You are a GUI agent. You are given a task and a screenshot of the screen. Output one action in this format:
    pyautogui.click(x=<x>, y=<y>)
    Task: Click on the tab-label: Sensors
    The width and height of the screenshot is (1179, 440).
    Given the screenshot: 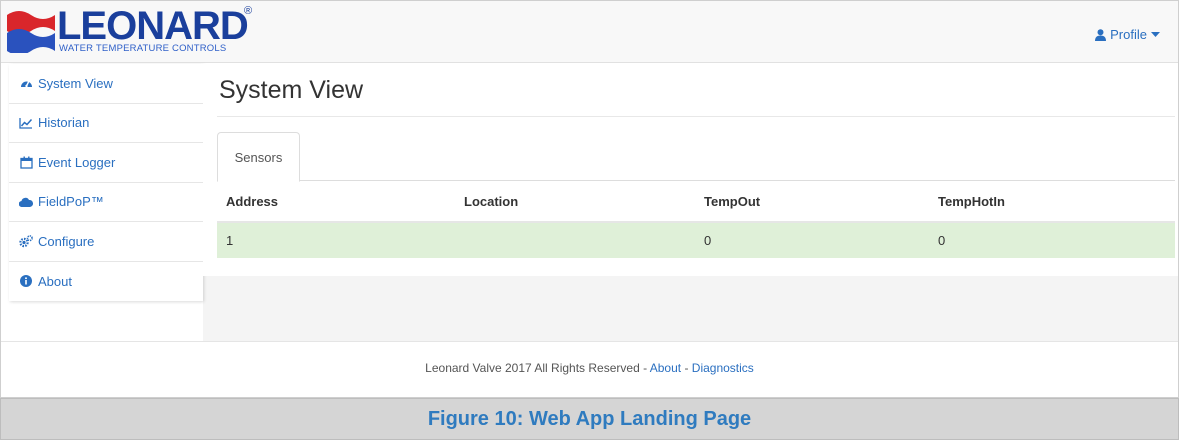 What is the action you would take?
    pyautogui.click(x=258, y=157)
    